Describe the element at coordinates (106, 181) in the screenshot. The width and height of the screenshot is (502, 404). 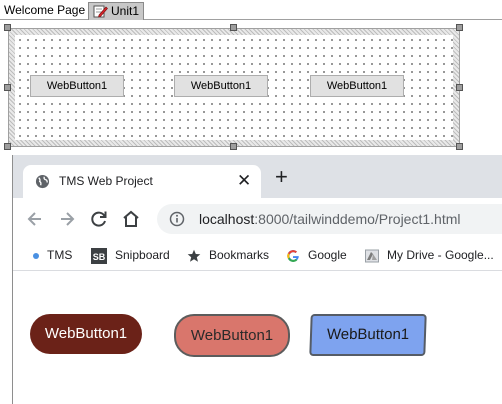
I see `browser-tab-title: TMS Web Project` at that location.